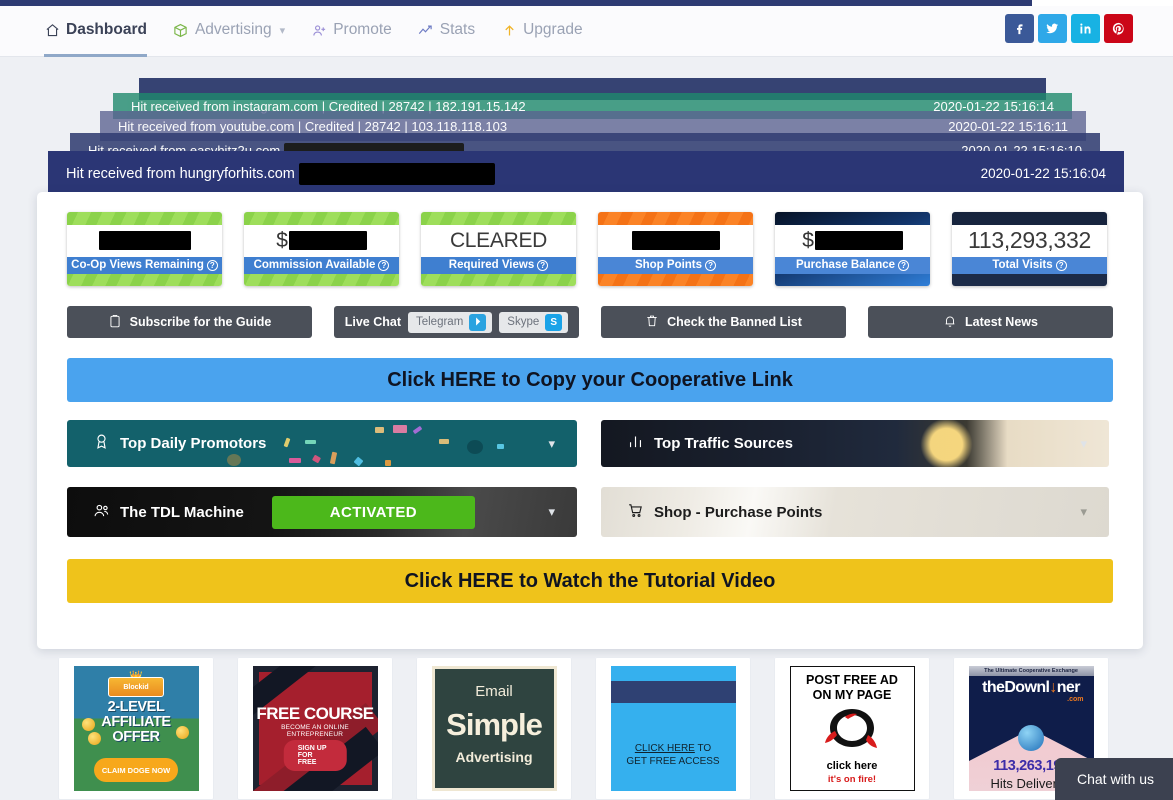 Image resolution: width=1173 pixels, height=800 pixels. I want to click on cart-icon, so click(635, 512).